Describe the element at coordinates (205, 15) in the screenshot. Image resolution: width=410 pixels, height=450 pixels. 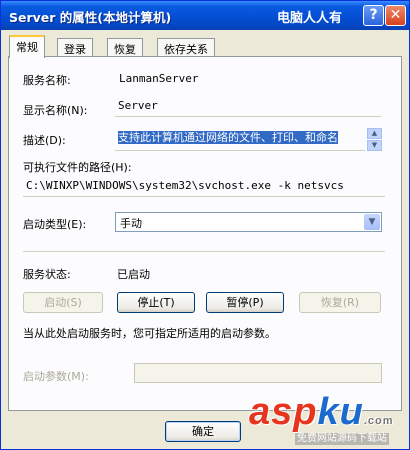
I see `title-bar: Server 的属性(本地计算机) 电脑人人有 ? ✕` at that location.